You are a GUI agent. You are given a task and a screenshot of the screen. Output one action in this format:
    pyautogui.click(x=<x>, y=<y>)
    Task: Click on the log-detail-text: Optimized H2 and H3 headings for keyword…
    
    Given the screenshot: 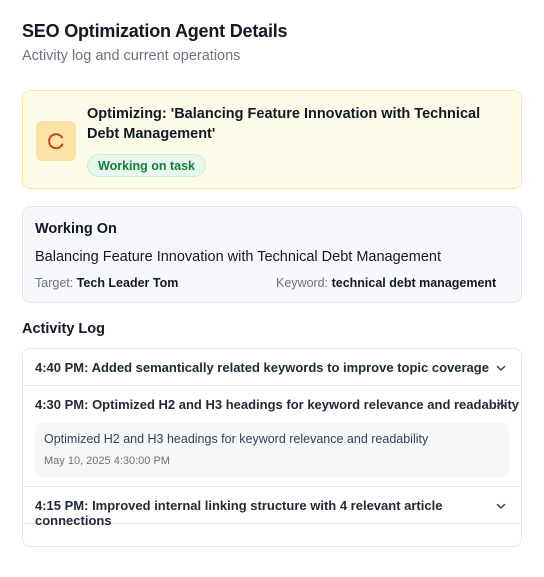 What is the action you would take?
    pyautogui.click(x=236, y=439)
    